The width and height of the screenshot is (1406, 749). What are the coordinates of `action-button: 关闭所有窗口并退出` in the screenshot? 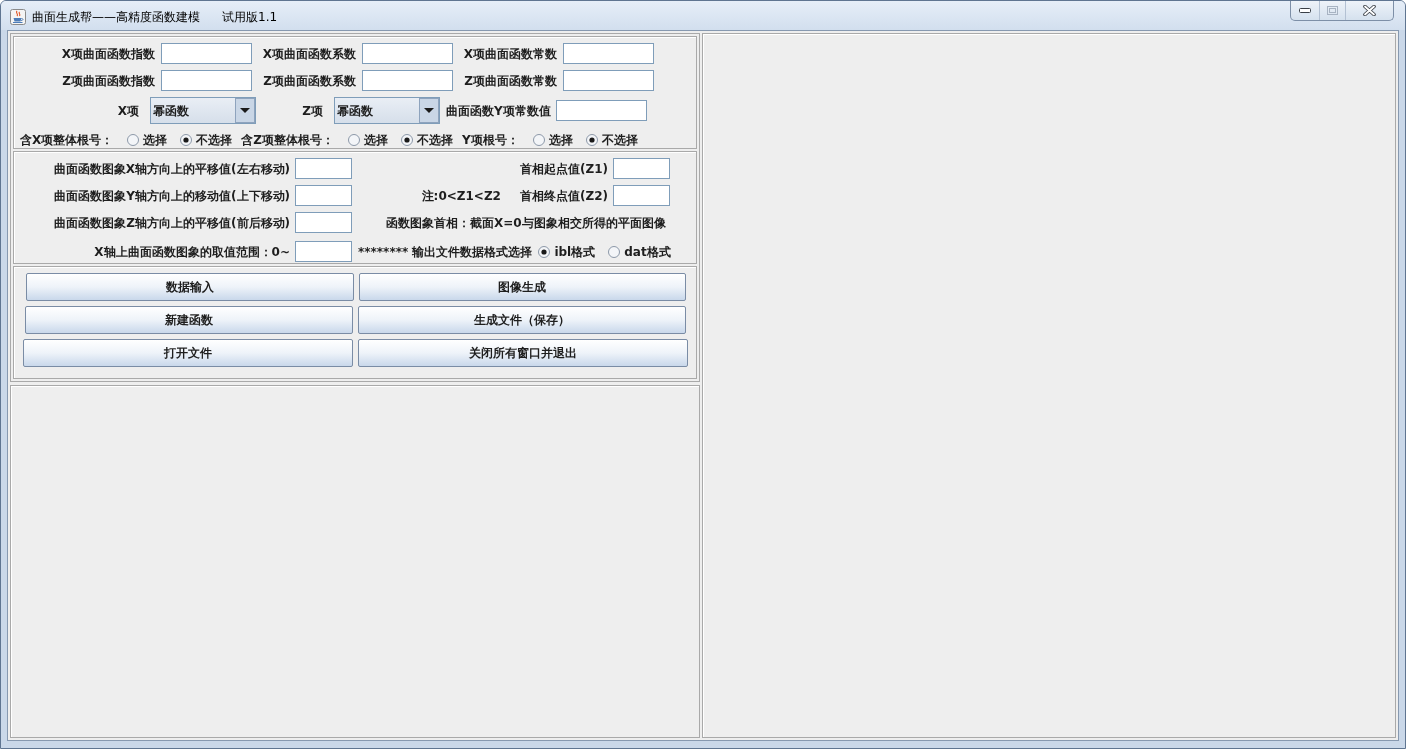 It's located at (523, 353).